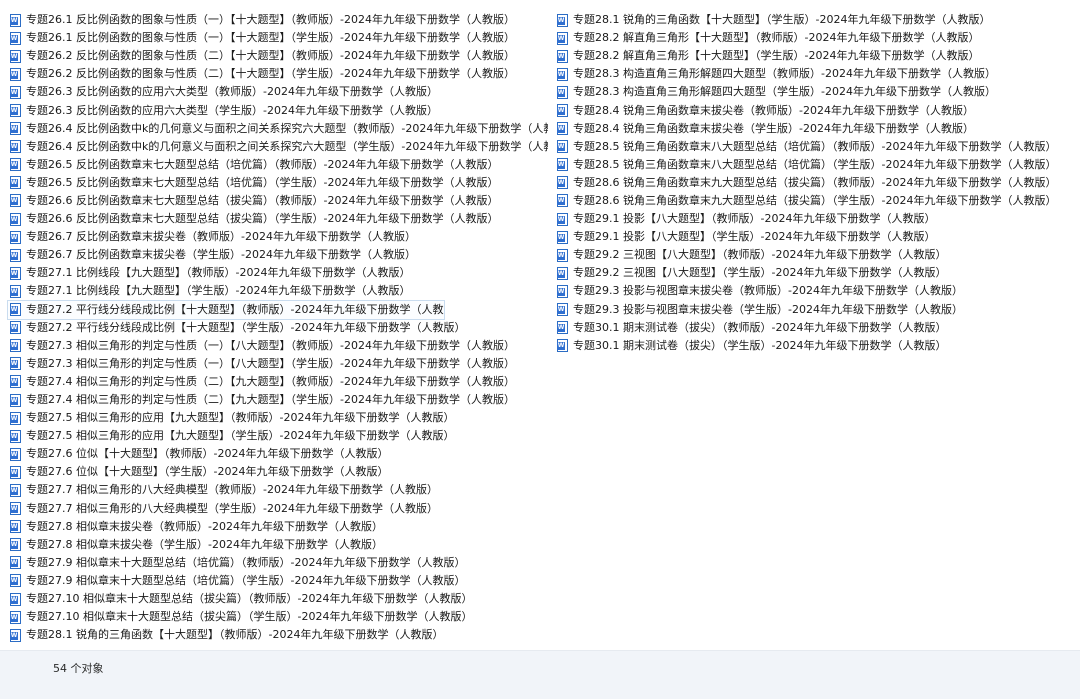 The image size is (1080, 699). I want to click on file-item: 专题27.8 相似章末拔尖卷（学生版）-2024年九年级下册数学（人教版）, so click(278, 545).